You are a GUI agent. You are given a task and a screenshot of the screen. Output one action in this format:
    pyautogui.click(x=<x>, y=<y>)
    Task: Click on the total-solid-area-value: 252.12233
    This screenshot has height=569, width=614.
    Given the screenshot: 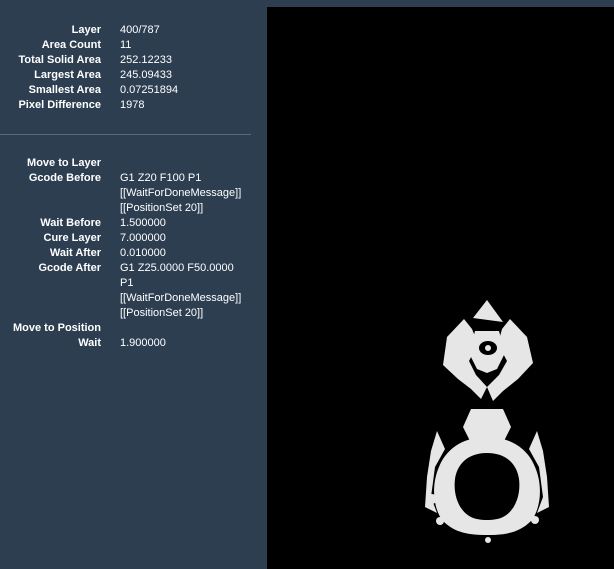 What is the action you would take?
    pyautogui.click(x=146, y=60)
    